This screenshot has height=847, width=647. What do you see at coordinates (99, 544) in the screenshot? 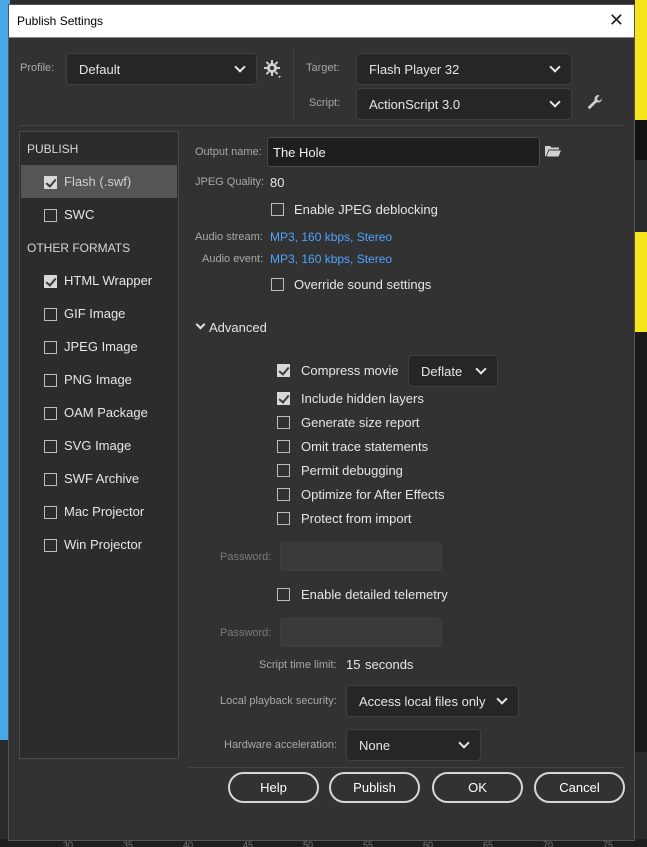
I see `sidebar-item-win-projector: Win Projector` at bounding box center [99, 544].